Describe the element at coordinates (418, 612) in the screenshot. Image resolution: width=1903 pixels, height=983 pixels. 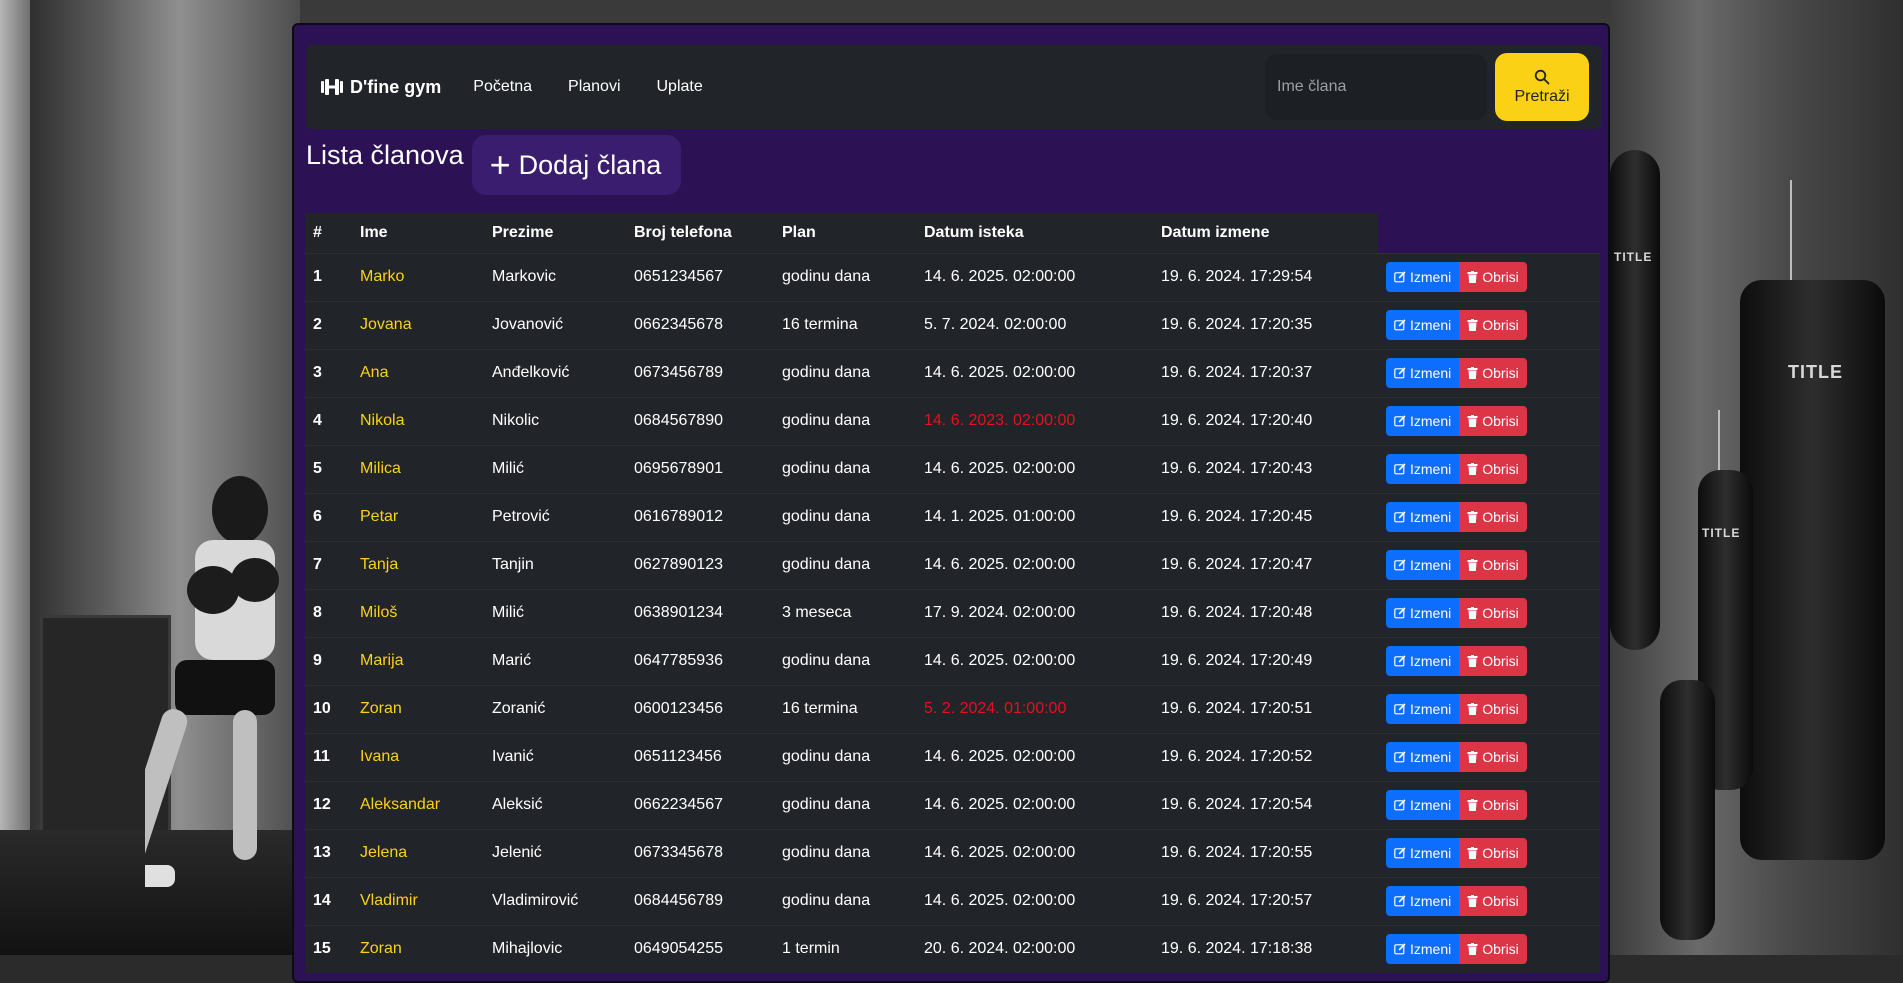
I see `cell-ime: Miloš` at that location.